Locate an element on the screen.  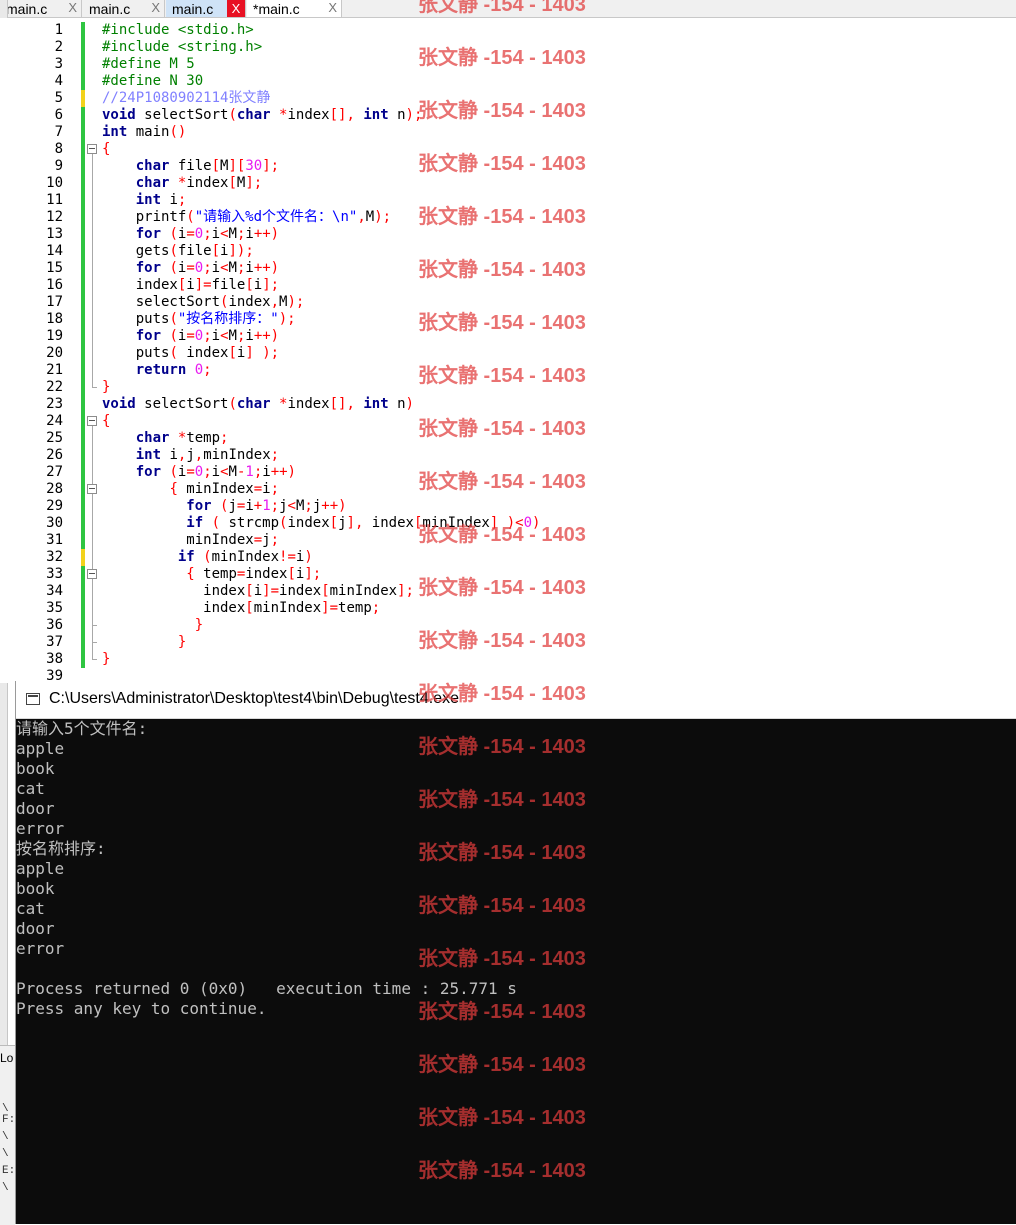
line-number: 34 is located at coordinates (54, 591).